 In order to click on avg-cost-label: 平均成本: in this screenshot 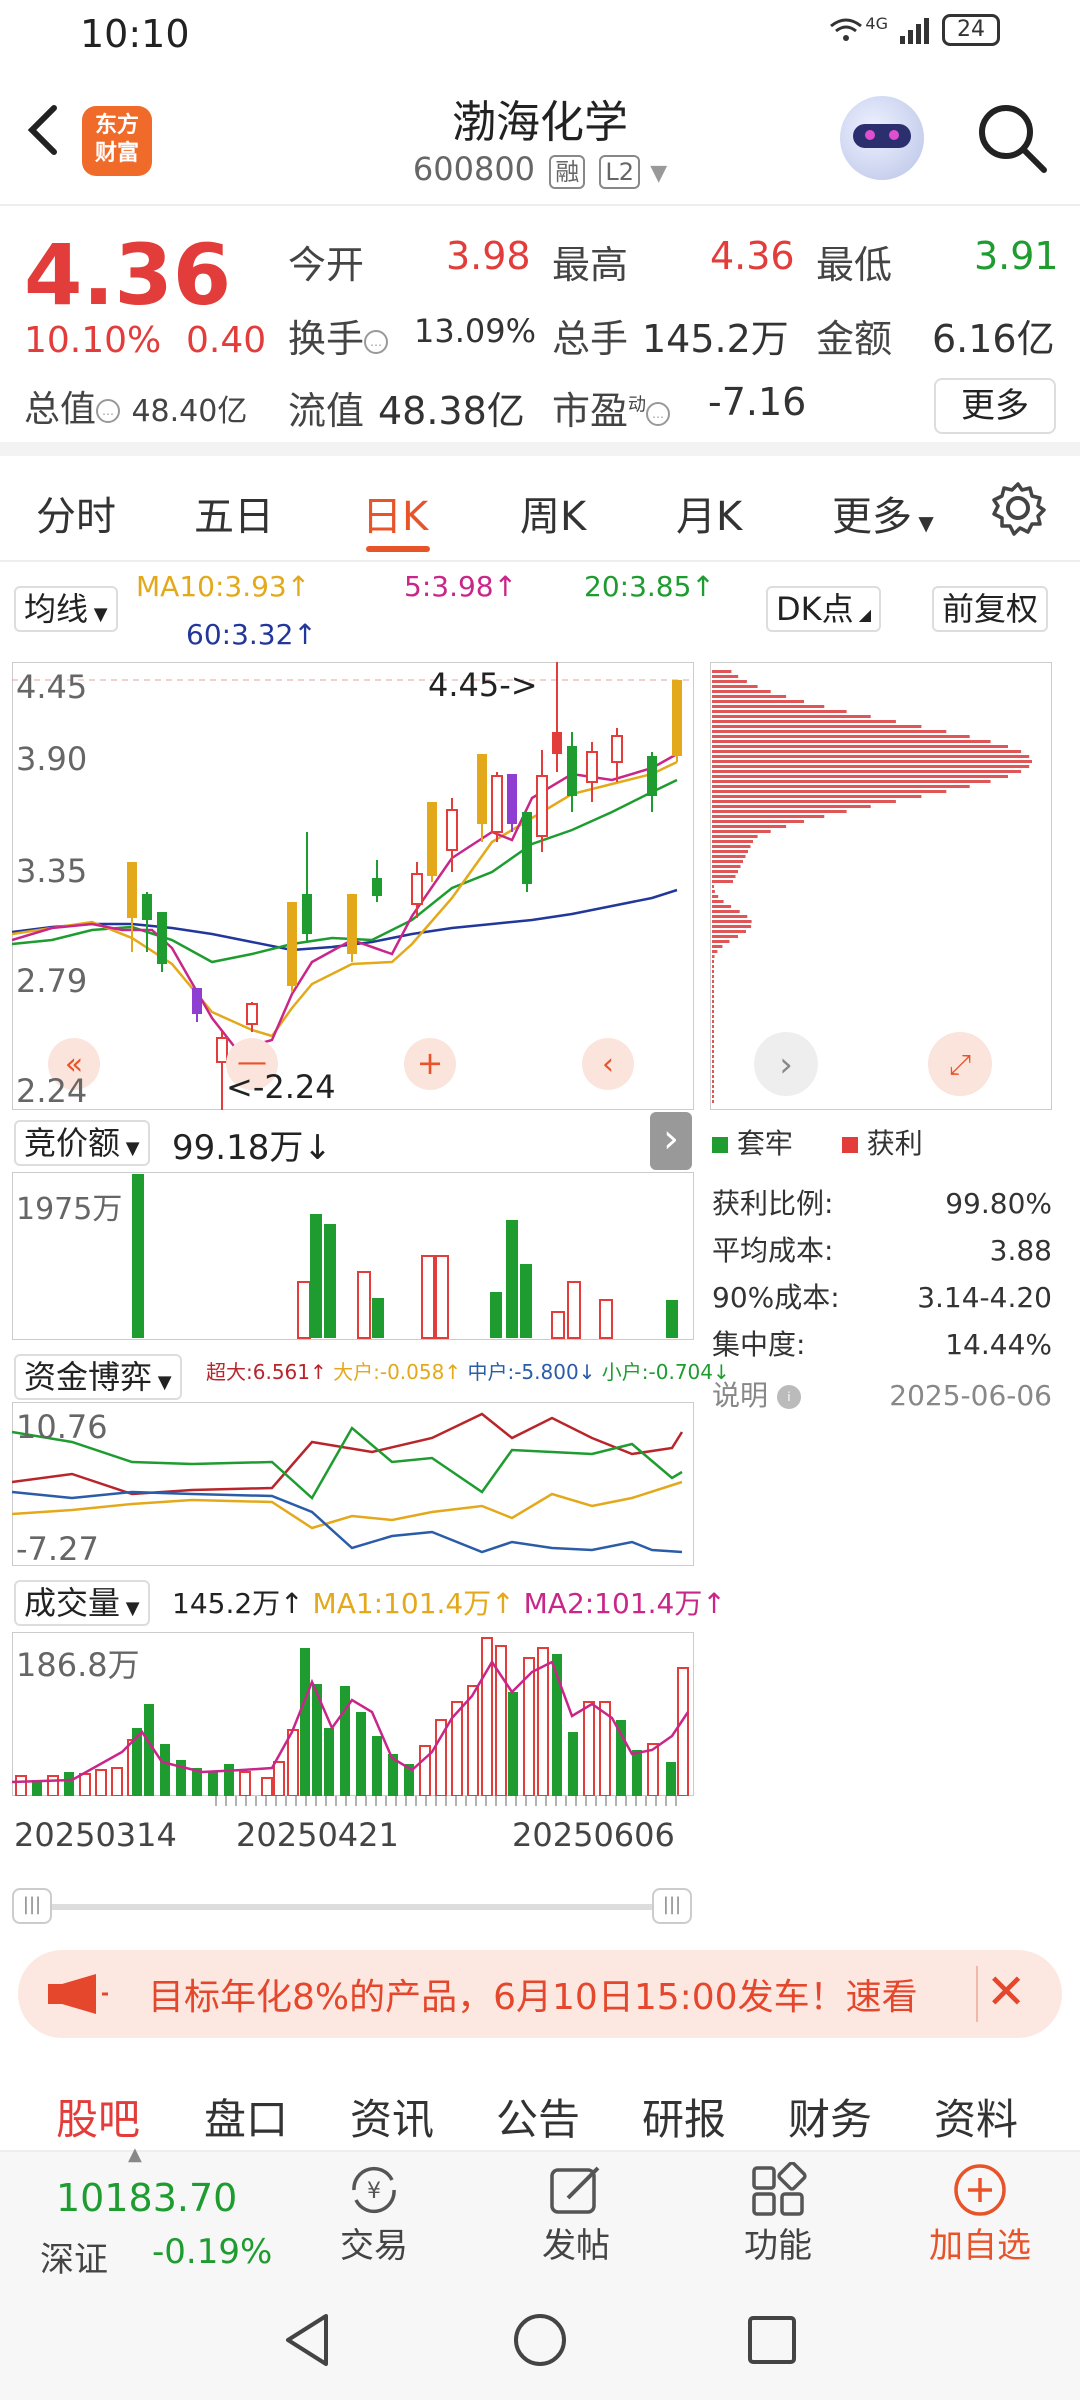, I will do `click(773, 1250)`.